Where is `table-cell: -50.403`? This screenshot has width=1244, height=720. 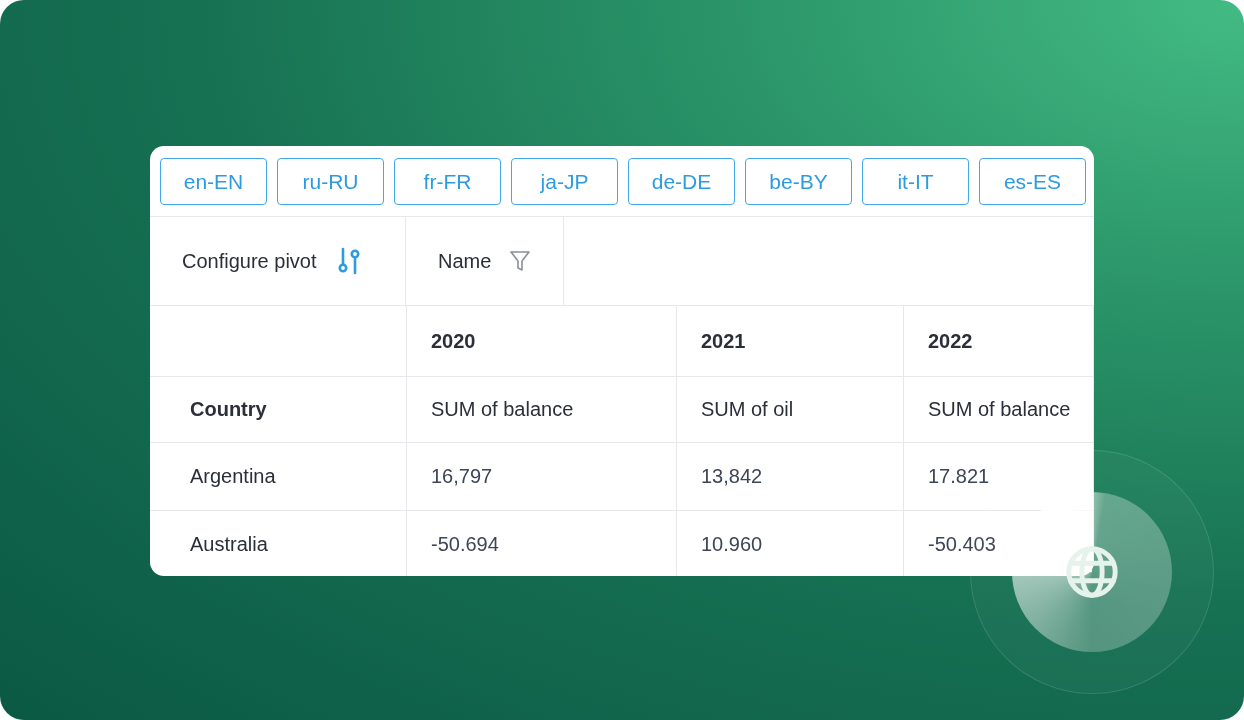
table-cell: -50.403 is located at coordinates (962, 544).